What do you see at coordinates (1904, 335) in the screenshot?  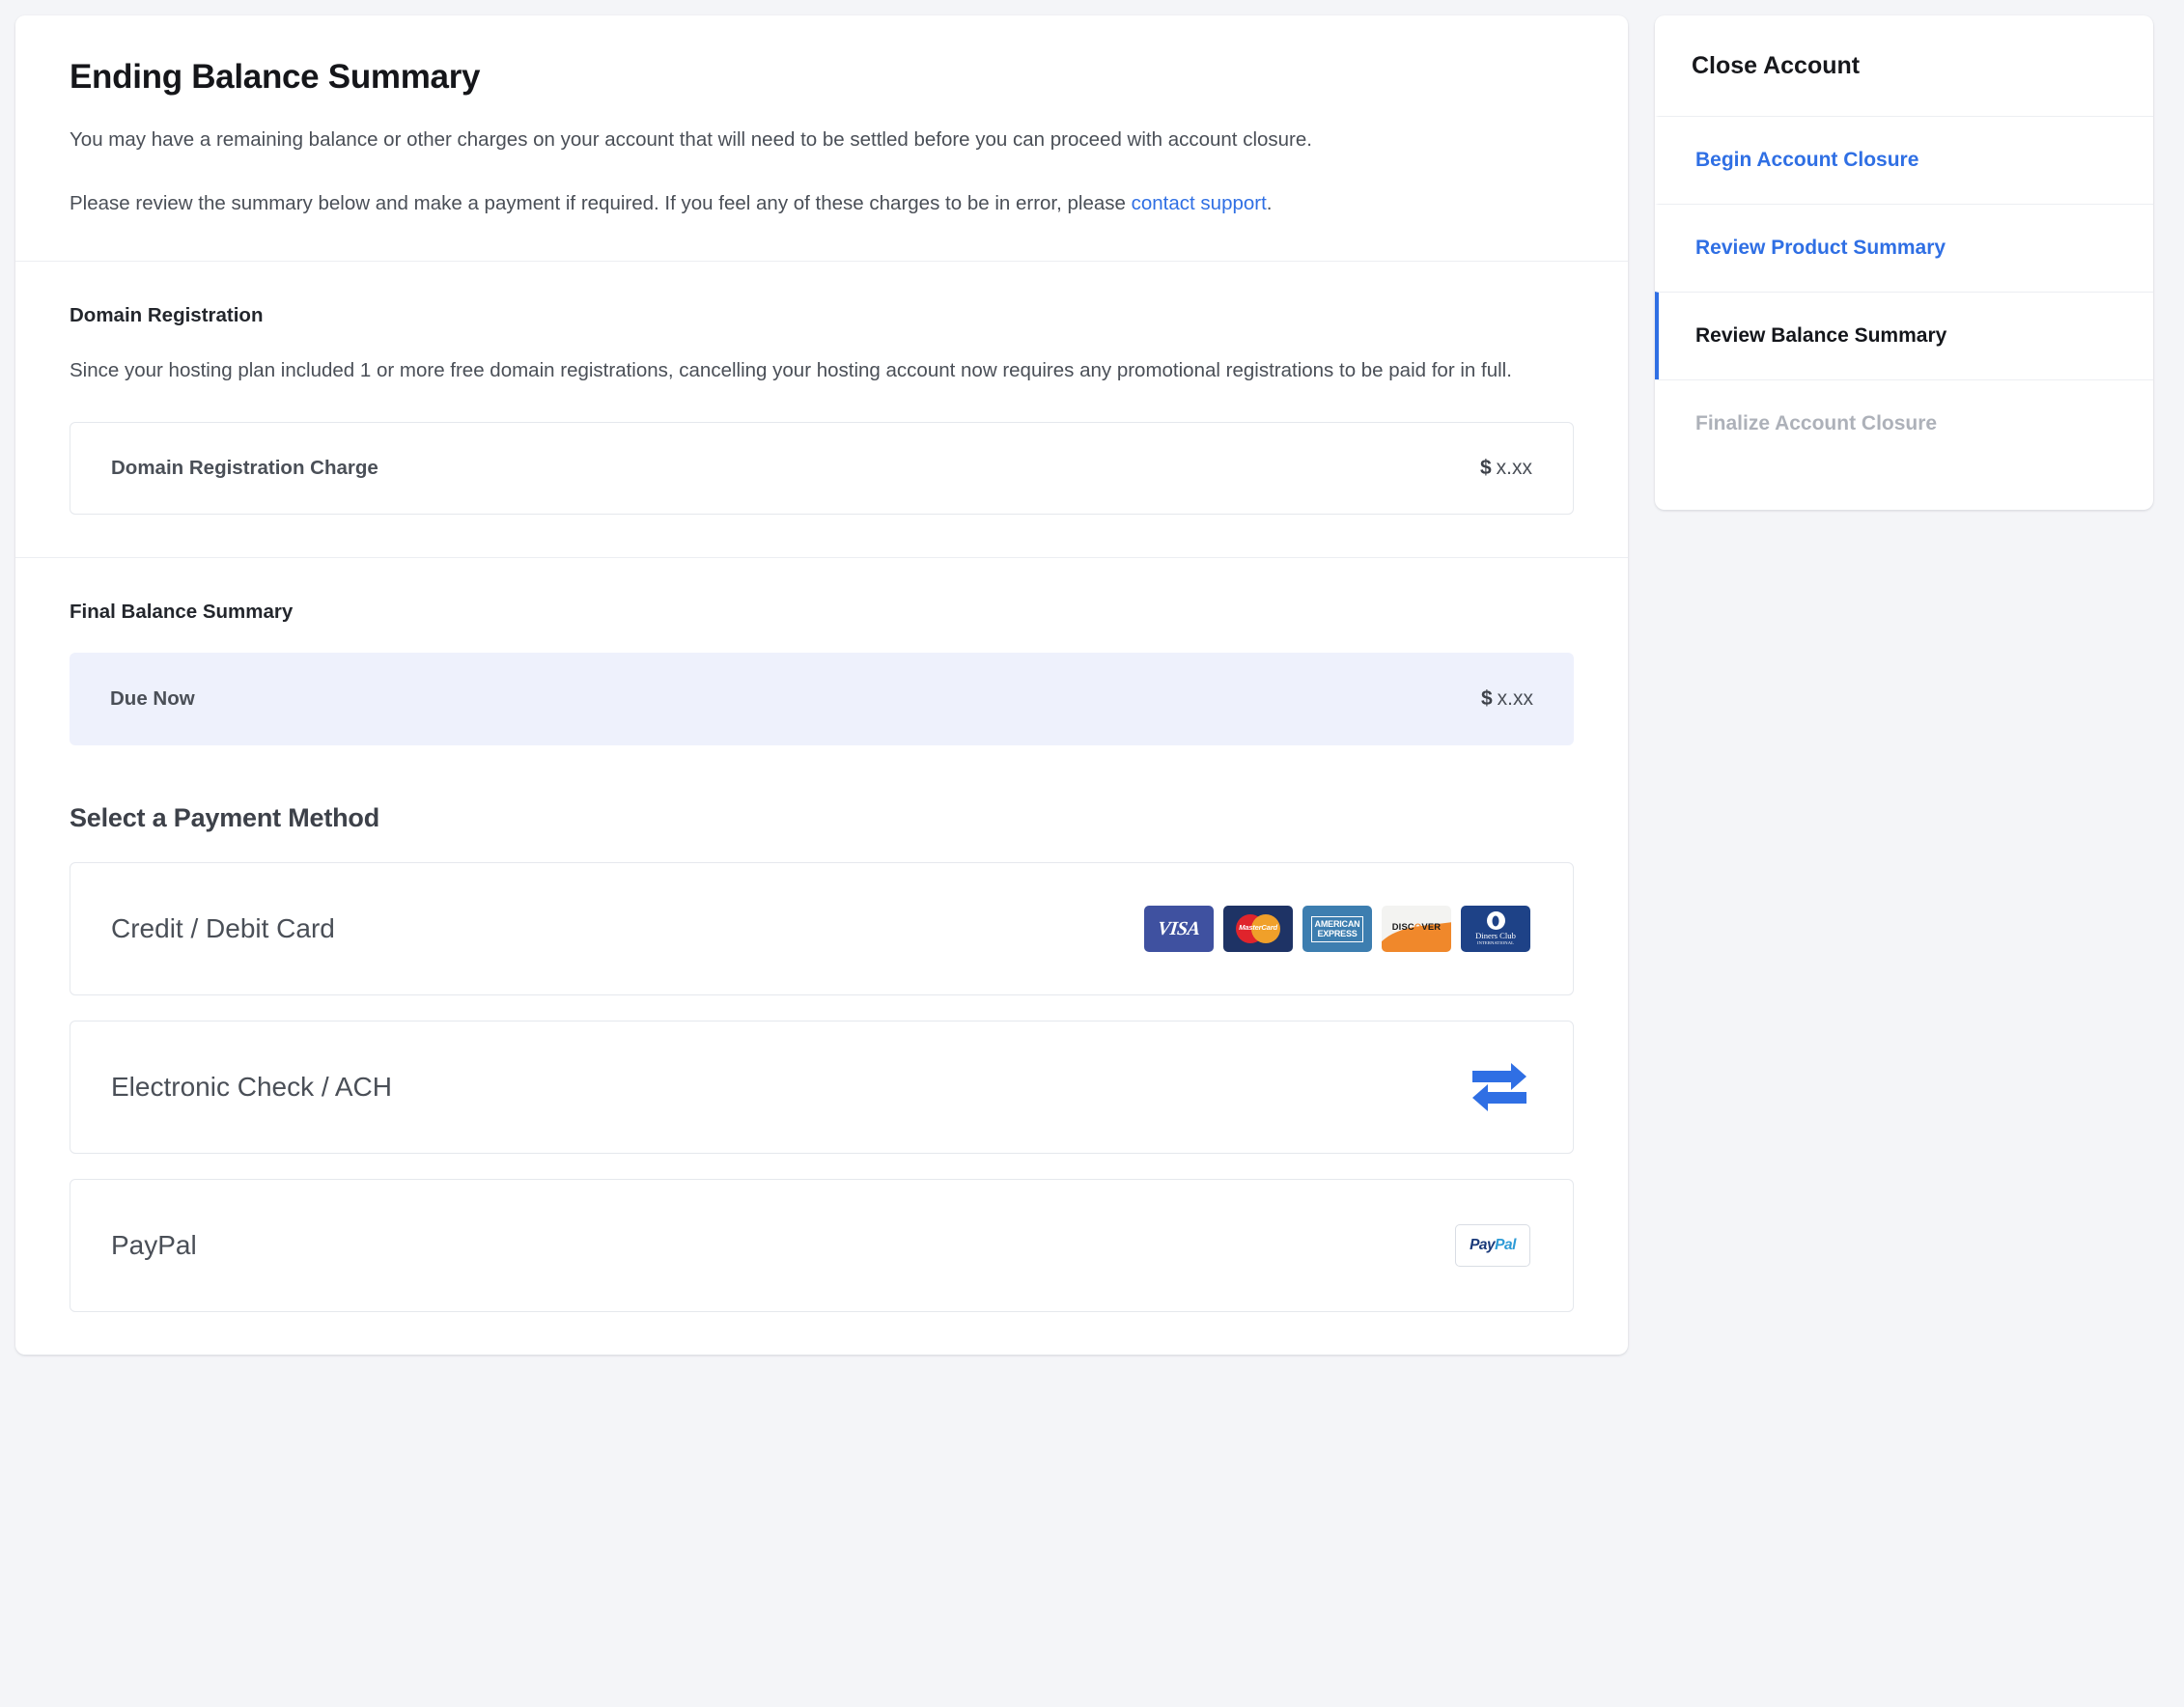 I see `sidebar-item-review-balance-summary: Review Balance Summary` at bounding box center [1904, 335].